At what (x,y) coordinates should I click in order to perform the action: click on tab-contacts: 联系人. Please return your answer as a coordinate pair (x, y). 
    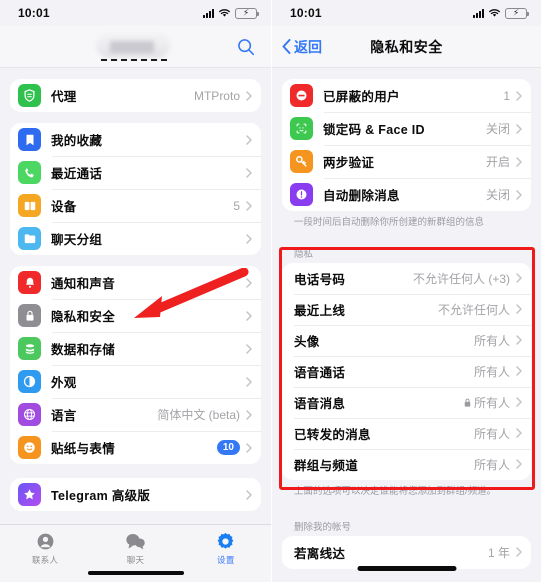
    Looking at the image, I should click on (45, 548).